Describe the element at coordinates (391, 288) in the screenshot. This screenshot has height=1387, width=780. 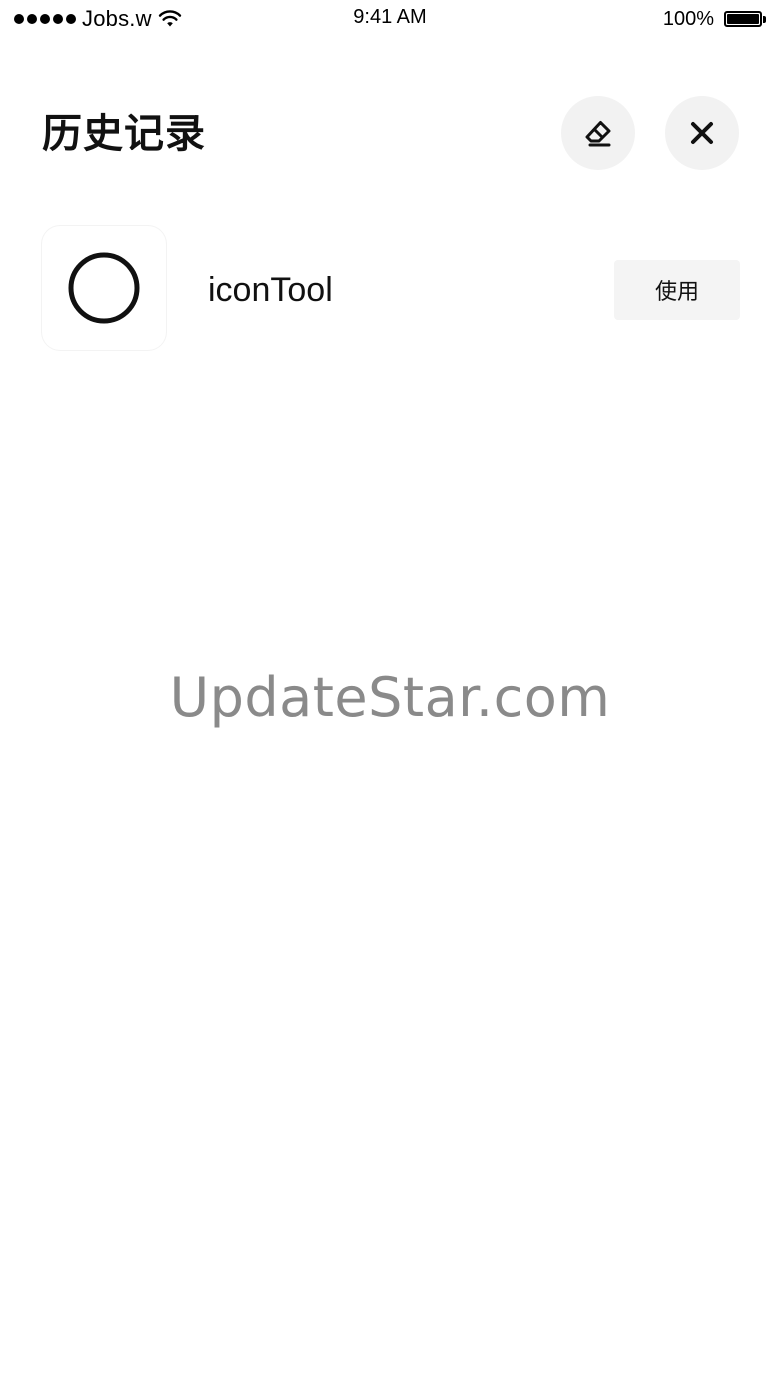
I see `history-list-item: iconTool 使用` at that location.